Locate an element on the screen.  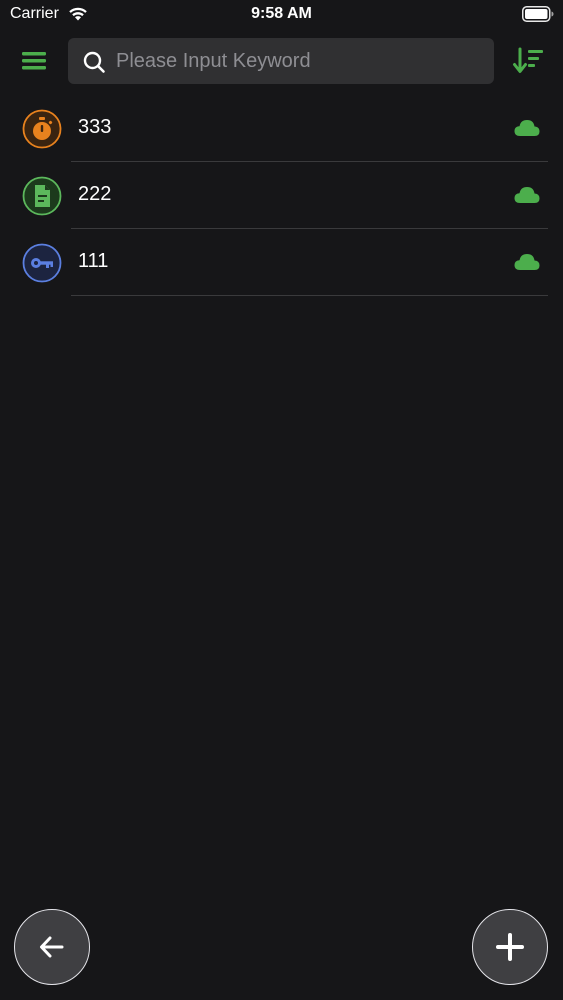
search-bar is located at coordinates (281, 61).